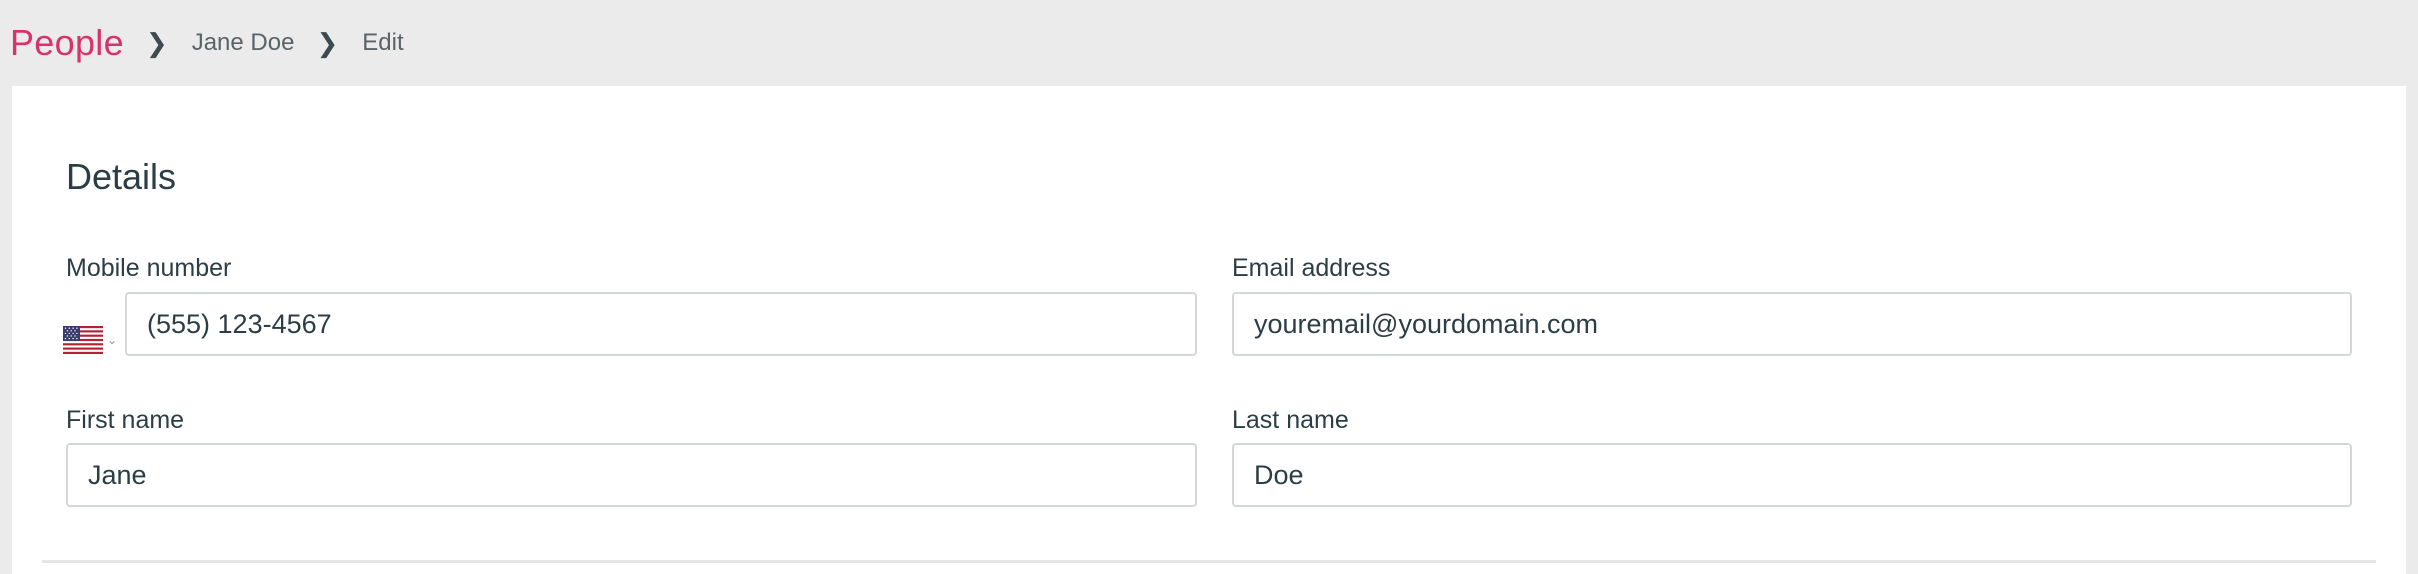 The image size is (2418, 574). Describe the element at coordinates (1792, 475) in the screenshot. I see `last-name-input` at that location.